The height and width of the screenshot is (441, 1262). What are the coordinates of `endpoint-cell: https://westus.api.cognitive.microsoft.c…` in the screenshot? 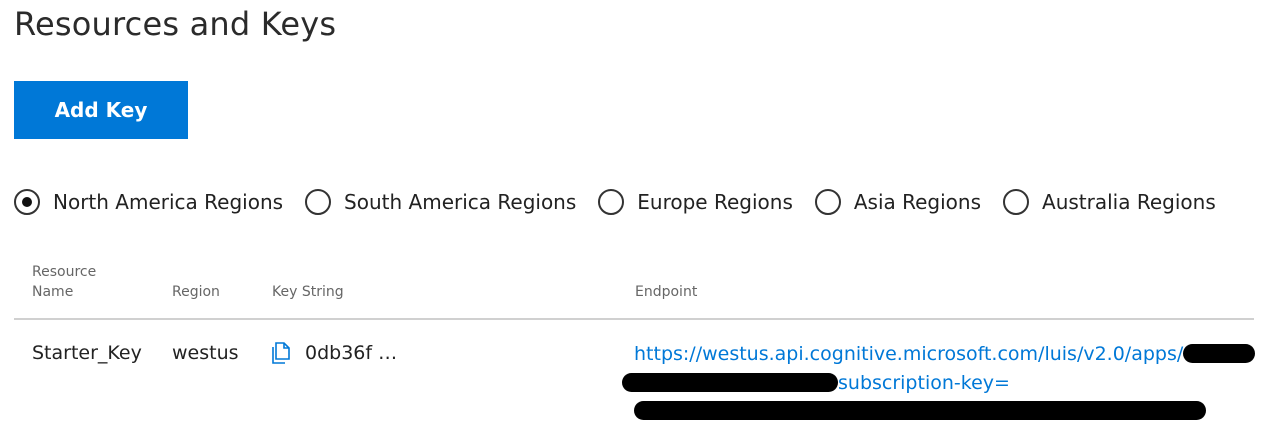 It's located at (939, 383).